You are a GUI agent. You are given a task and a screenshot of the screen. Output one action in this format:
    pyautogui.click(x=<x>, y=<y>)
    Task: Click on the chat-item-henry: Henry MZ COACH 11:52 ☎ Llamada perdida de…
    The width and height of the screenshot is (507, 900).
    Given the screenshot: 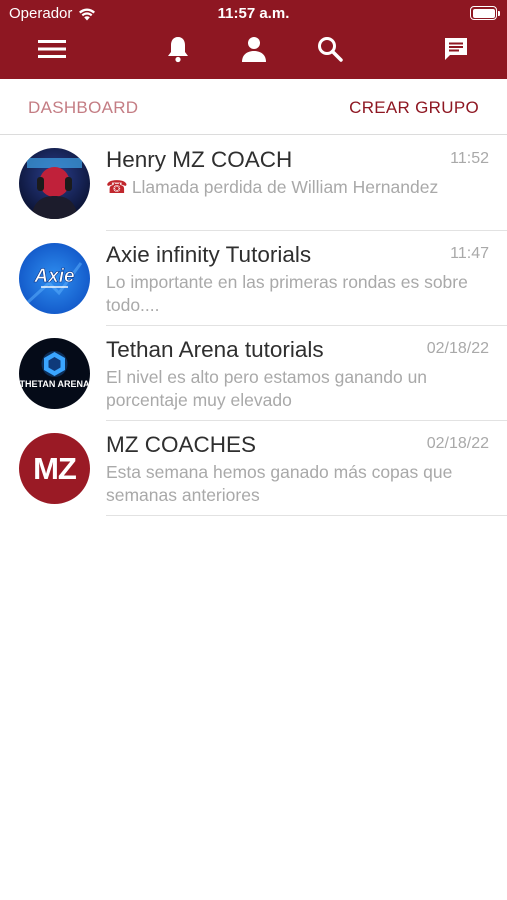 What is the action you would take?
    pyautogui.click(x=253, y=183)
    